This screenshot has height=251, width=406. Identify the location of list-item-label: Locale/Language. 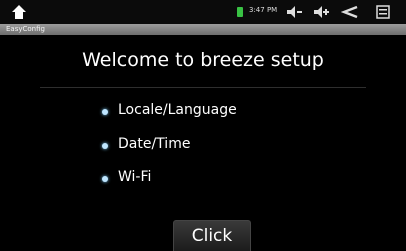
(177, 110).